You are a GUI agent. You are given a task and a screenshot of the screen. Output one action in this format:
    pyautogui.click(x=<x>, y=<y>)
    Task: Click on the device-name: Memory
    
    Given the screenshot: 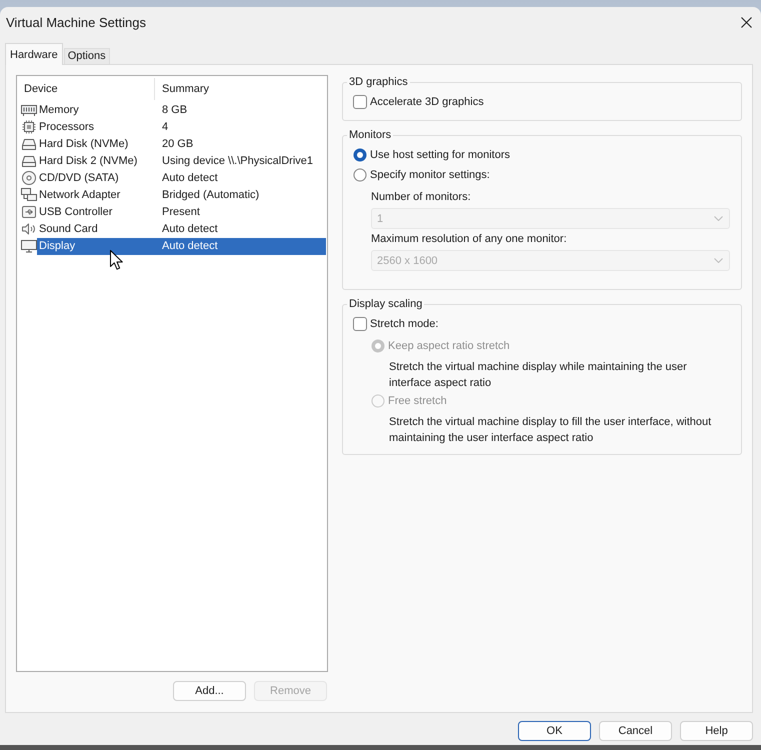 What is the action you would take?
    pyautogui.click(x=59, y=110)
    